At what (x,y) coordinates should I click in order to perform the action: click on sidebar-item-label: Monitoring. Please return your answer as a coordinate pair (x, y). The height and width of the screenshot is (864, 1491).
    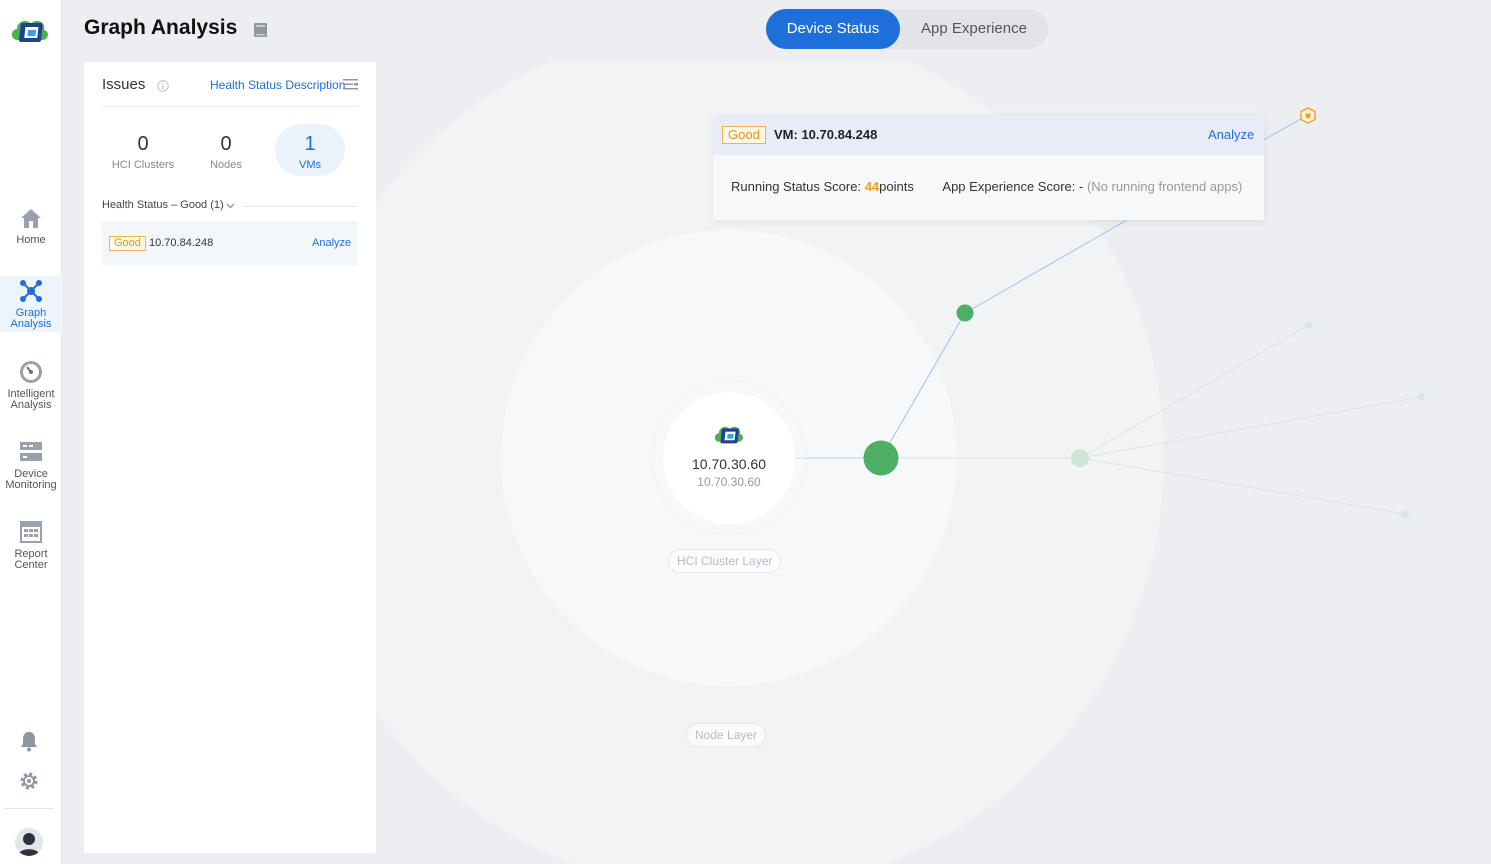
    Looking at the image, I should click on (31, 485).